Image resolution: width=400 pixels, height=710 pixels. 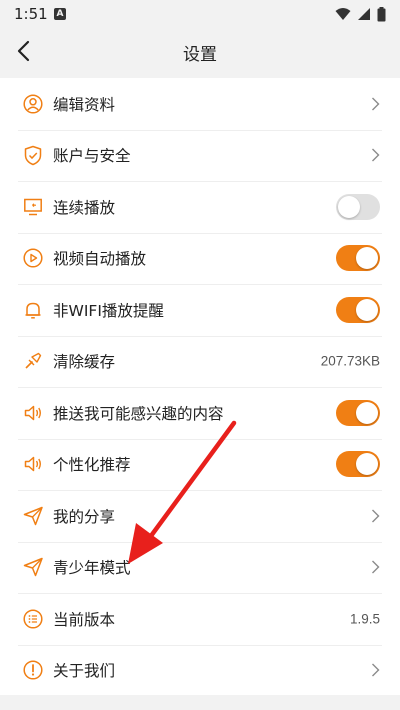 I want to click on video-autoplay-toggle, so click(x=358, y=258).